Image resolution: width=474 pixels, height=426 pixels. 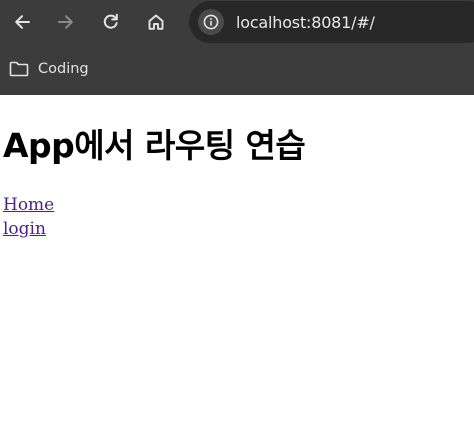 I want to click on info-icon, so click(x=211, y=22).